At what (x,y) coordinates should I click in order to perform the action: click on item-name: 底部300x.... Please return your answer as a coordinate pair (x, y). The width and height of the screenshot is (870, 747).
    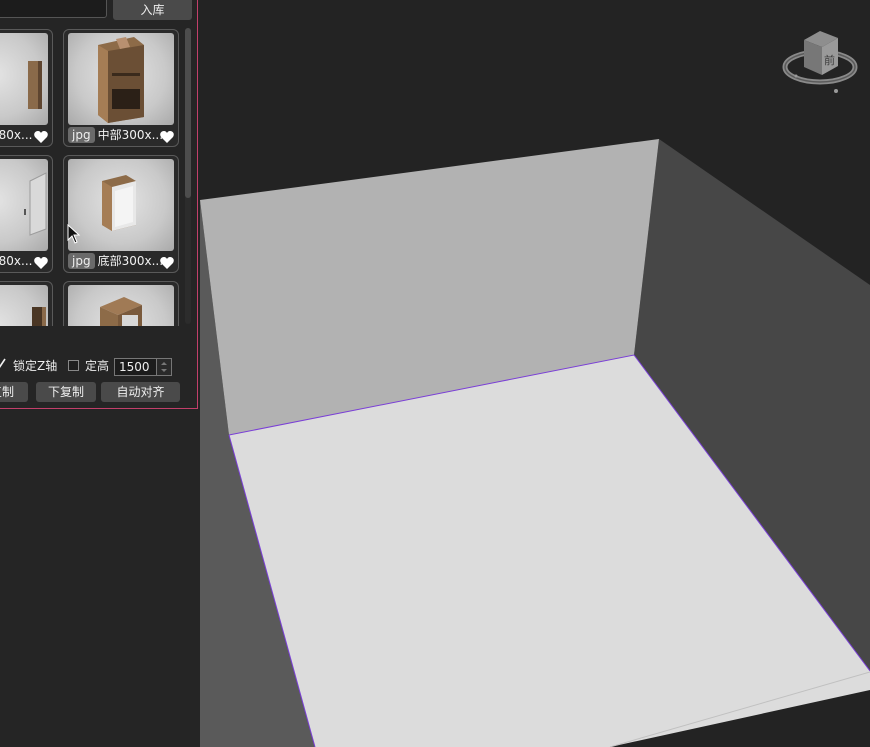
    Looking at the image, I should click on (130, 261).